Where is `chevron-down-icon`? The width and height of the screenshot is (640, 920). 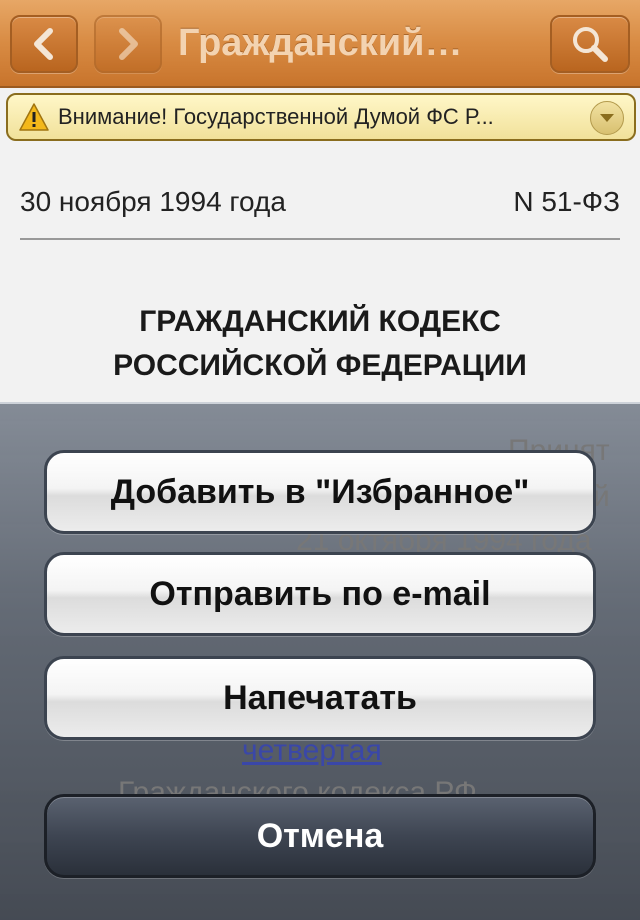
chevron-down-icon is located at coordinates (607, 118).